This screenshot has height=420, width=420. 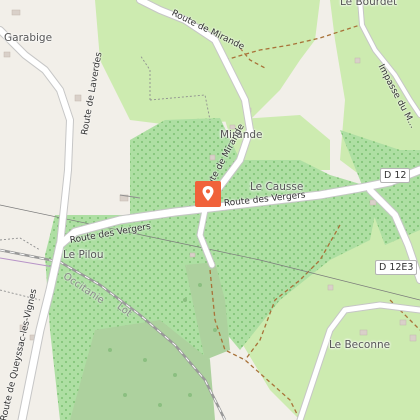 I want to click on map-pin-icon, so click(x=208, y=194).